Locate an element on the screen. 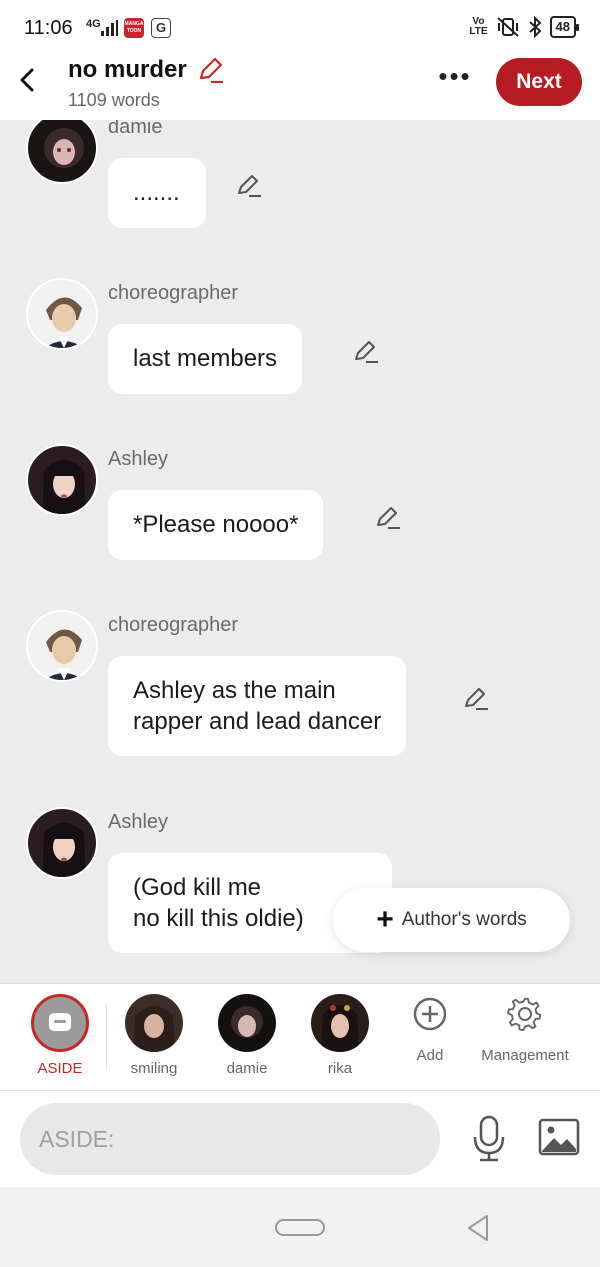 This screenshot has width=600, height=1267. character-label: damie is located at coordinates (247, 1068).